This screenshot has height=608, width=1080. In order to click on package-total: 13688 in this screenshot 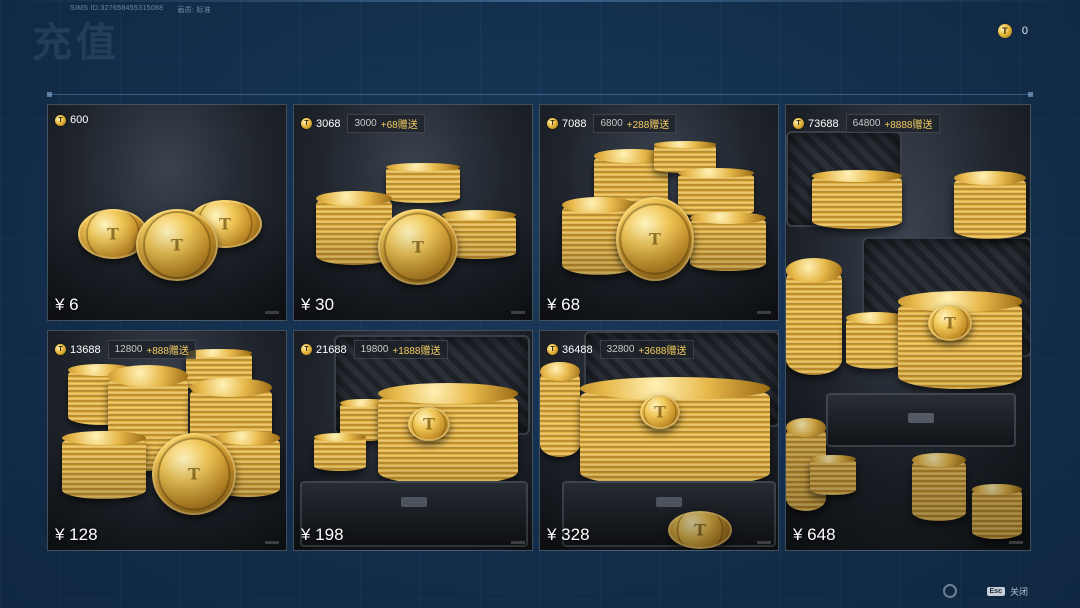, I will do `click(85, 349)`.